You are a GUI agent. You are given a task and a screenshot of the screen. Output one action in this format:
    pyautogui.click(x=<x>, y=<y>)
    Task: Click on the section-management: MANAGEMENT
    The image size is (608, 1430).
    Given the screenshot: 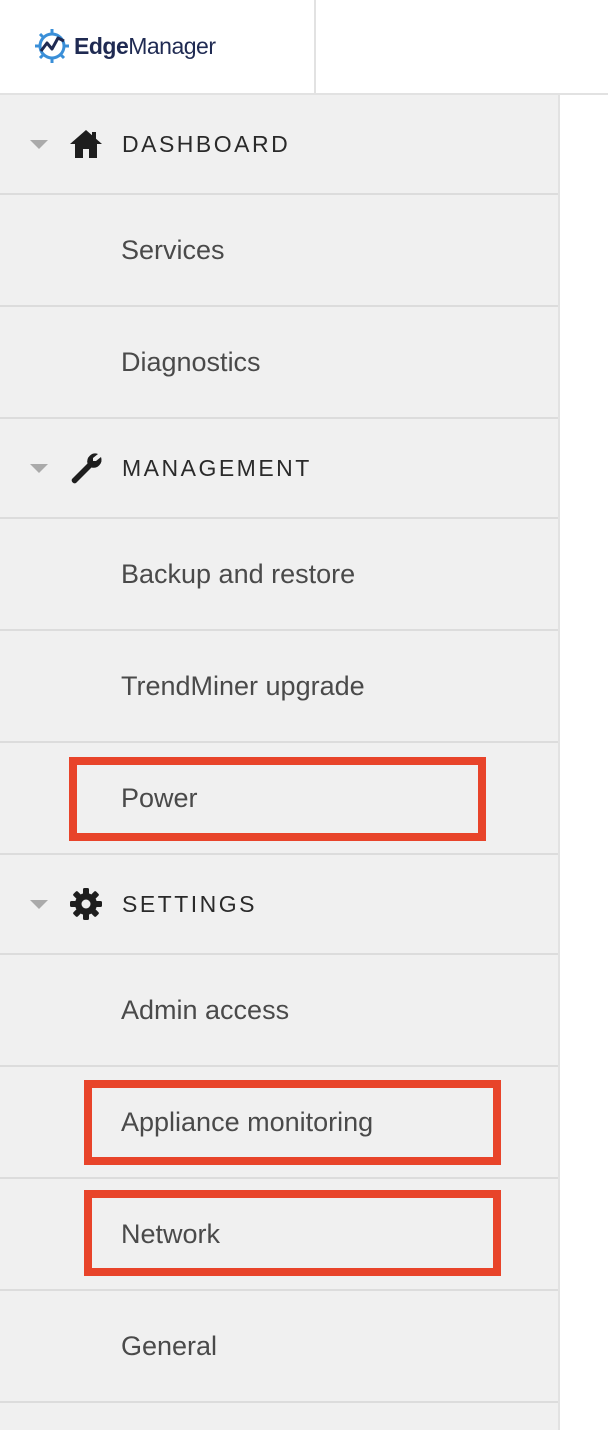 What is the action you would take?
    pyautogui.click(x=279, y=469)
    